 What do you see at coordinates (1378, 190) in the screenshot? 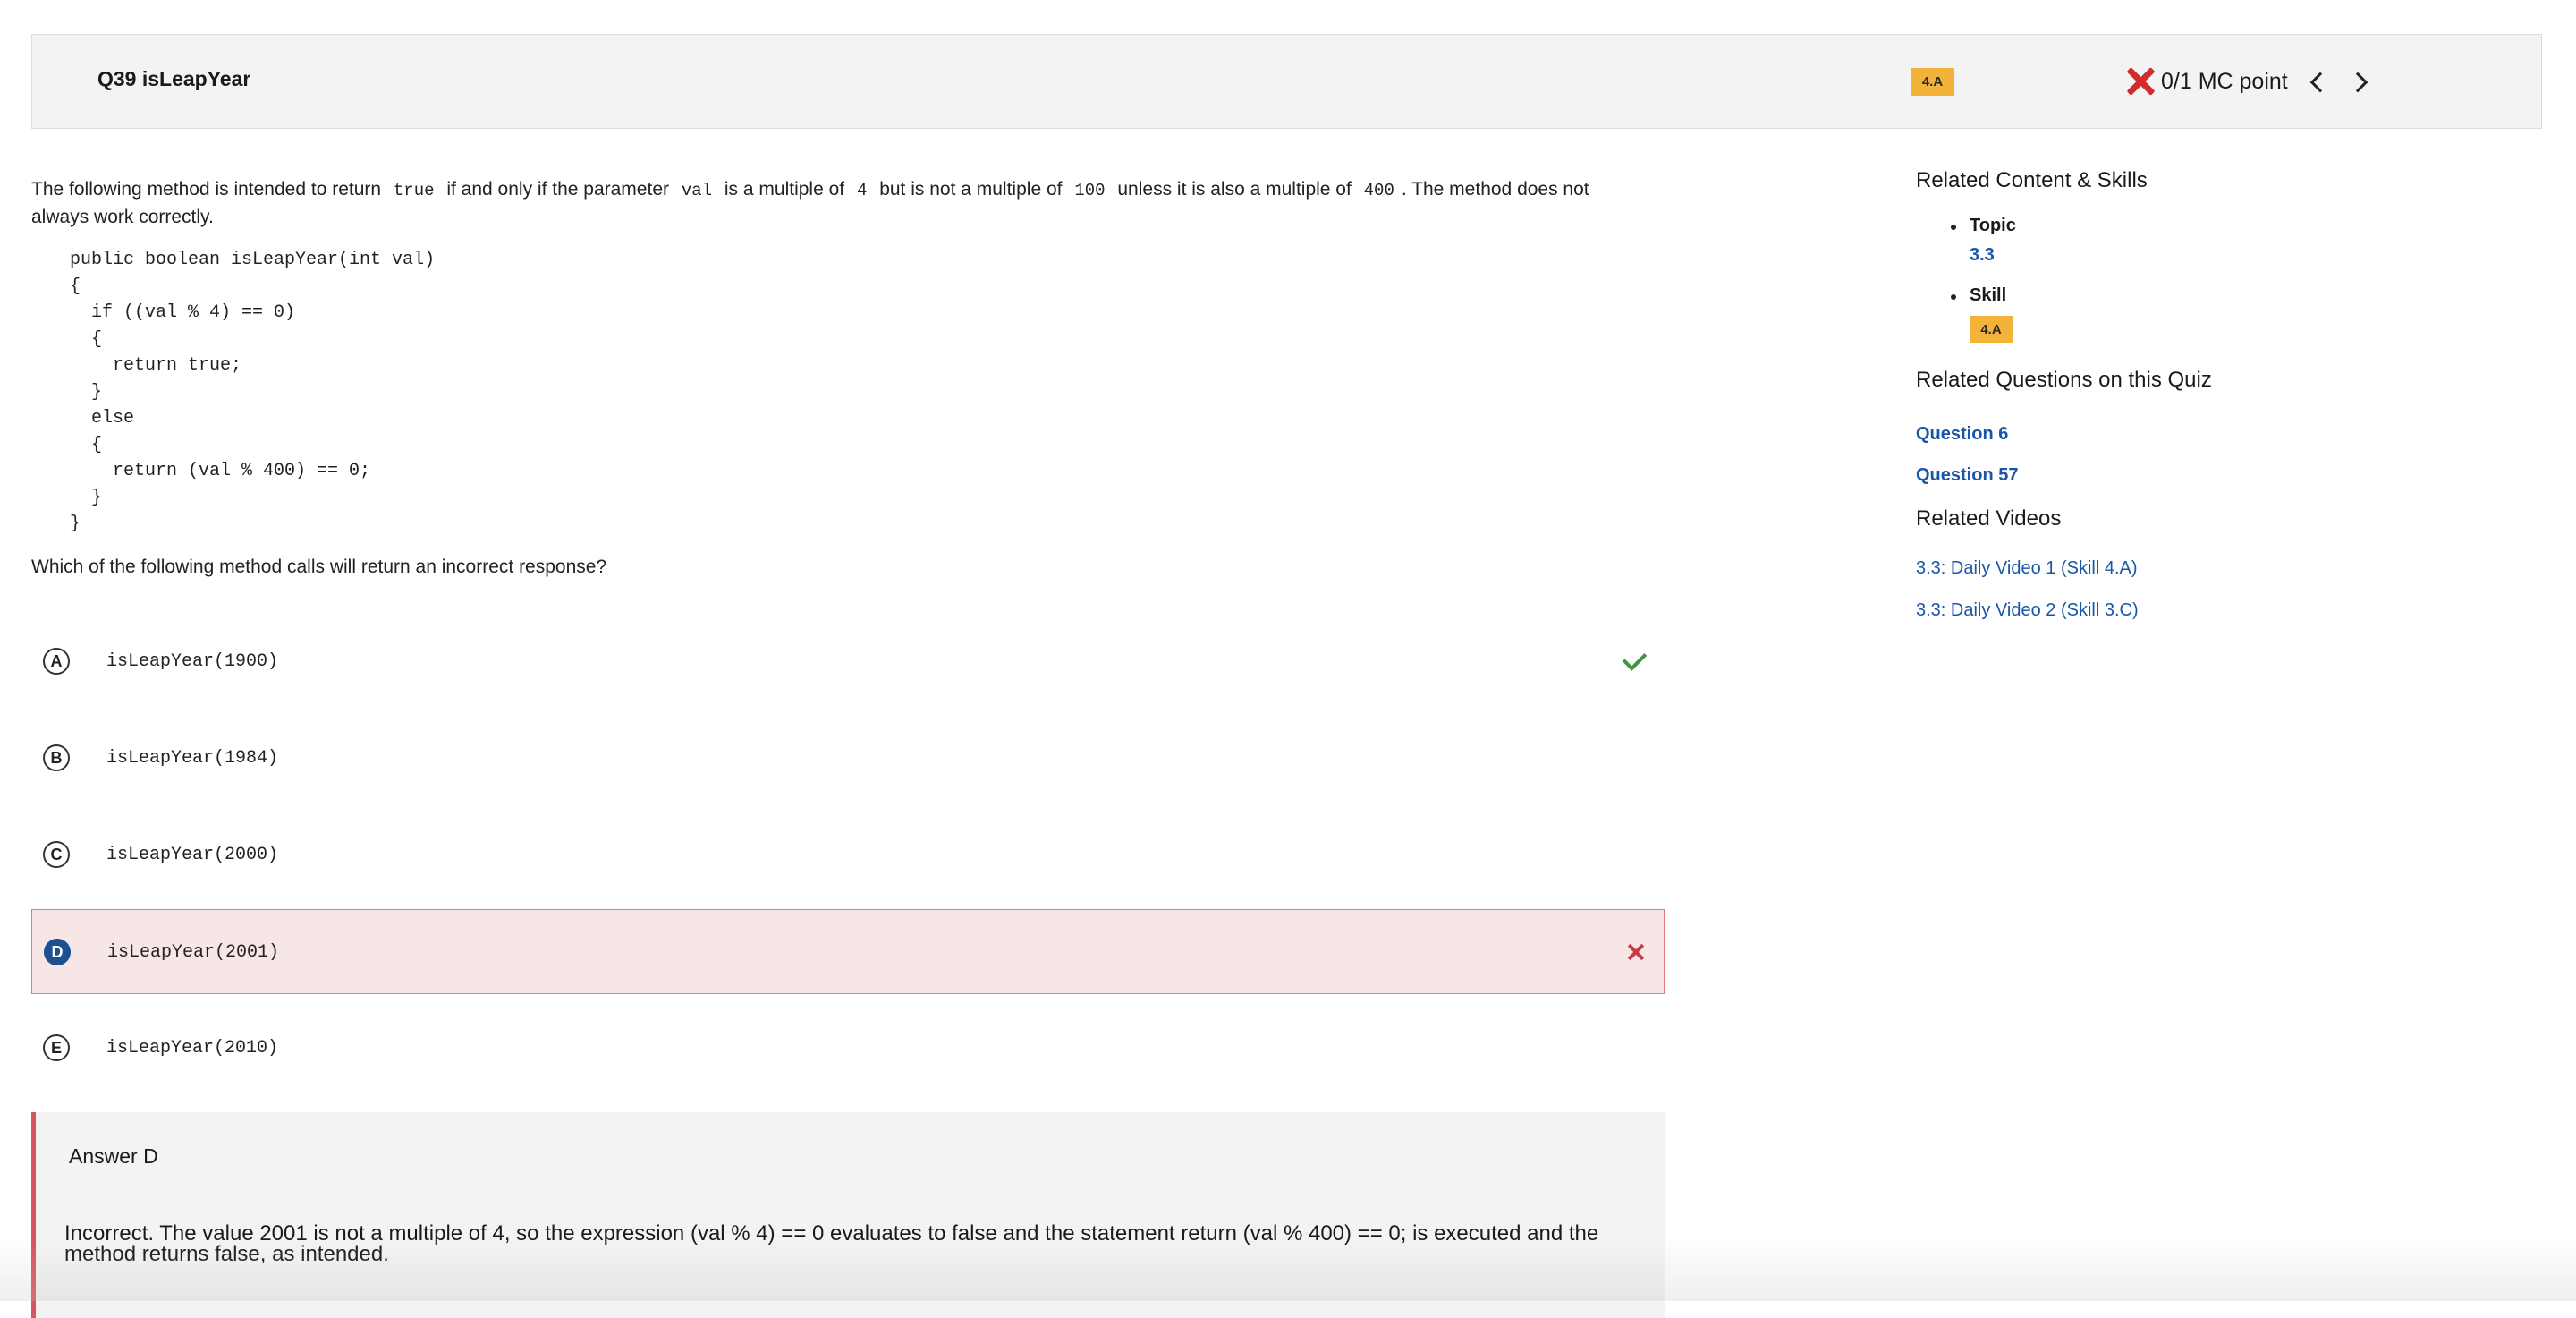
I see `inline-code: 400` at bounding box center [1378, 190].